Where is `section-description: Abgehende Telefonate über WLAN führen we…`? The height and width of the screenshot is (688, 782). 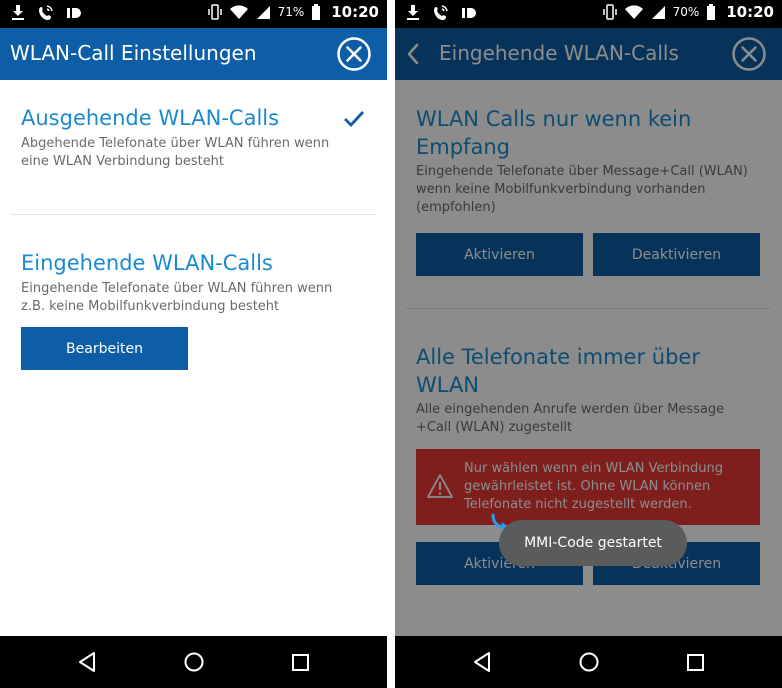
section-description: Abgehende Telefonate über WLAN führen we… is located at coordinates (175, 153).